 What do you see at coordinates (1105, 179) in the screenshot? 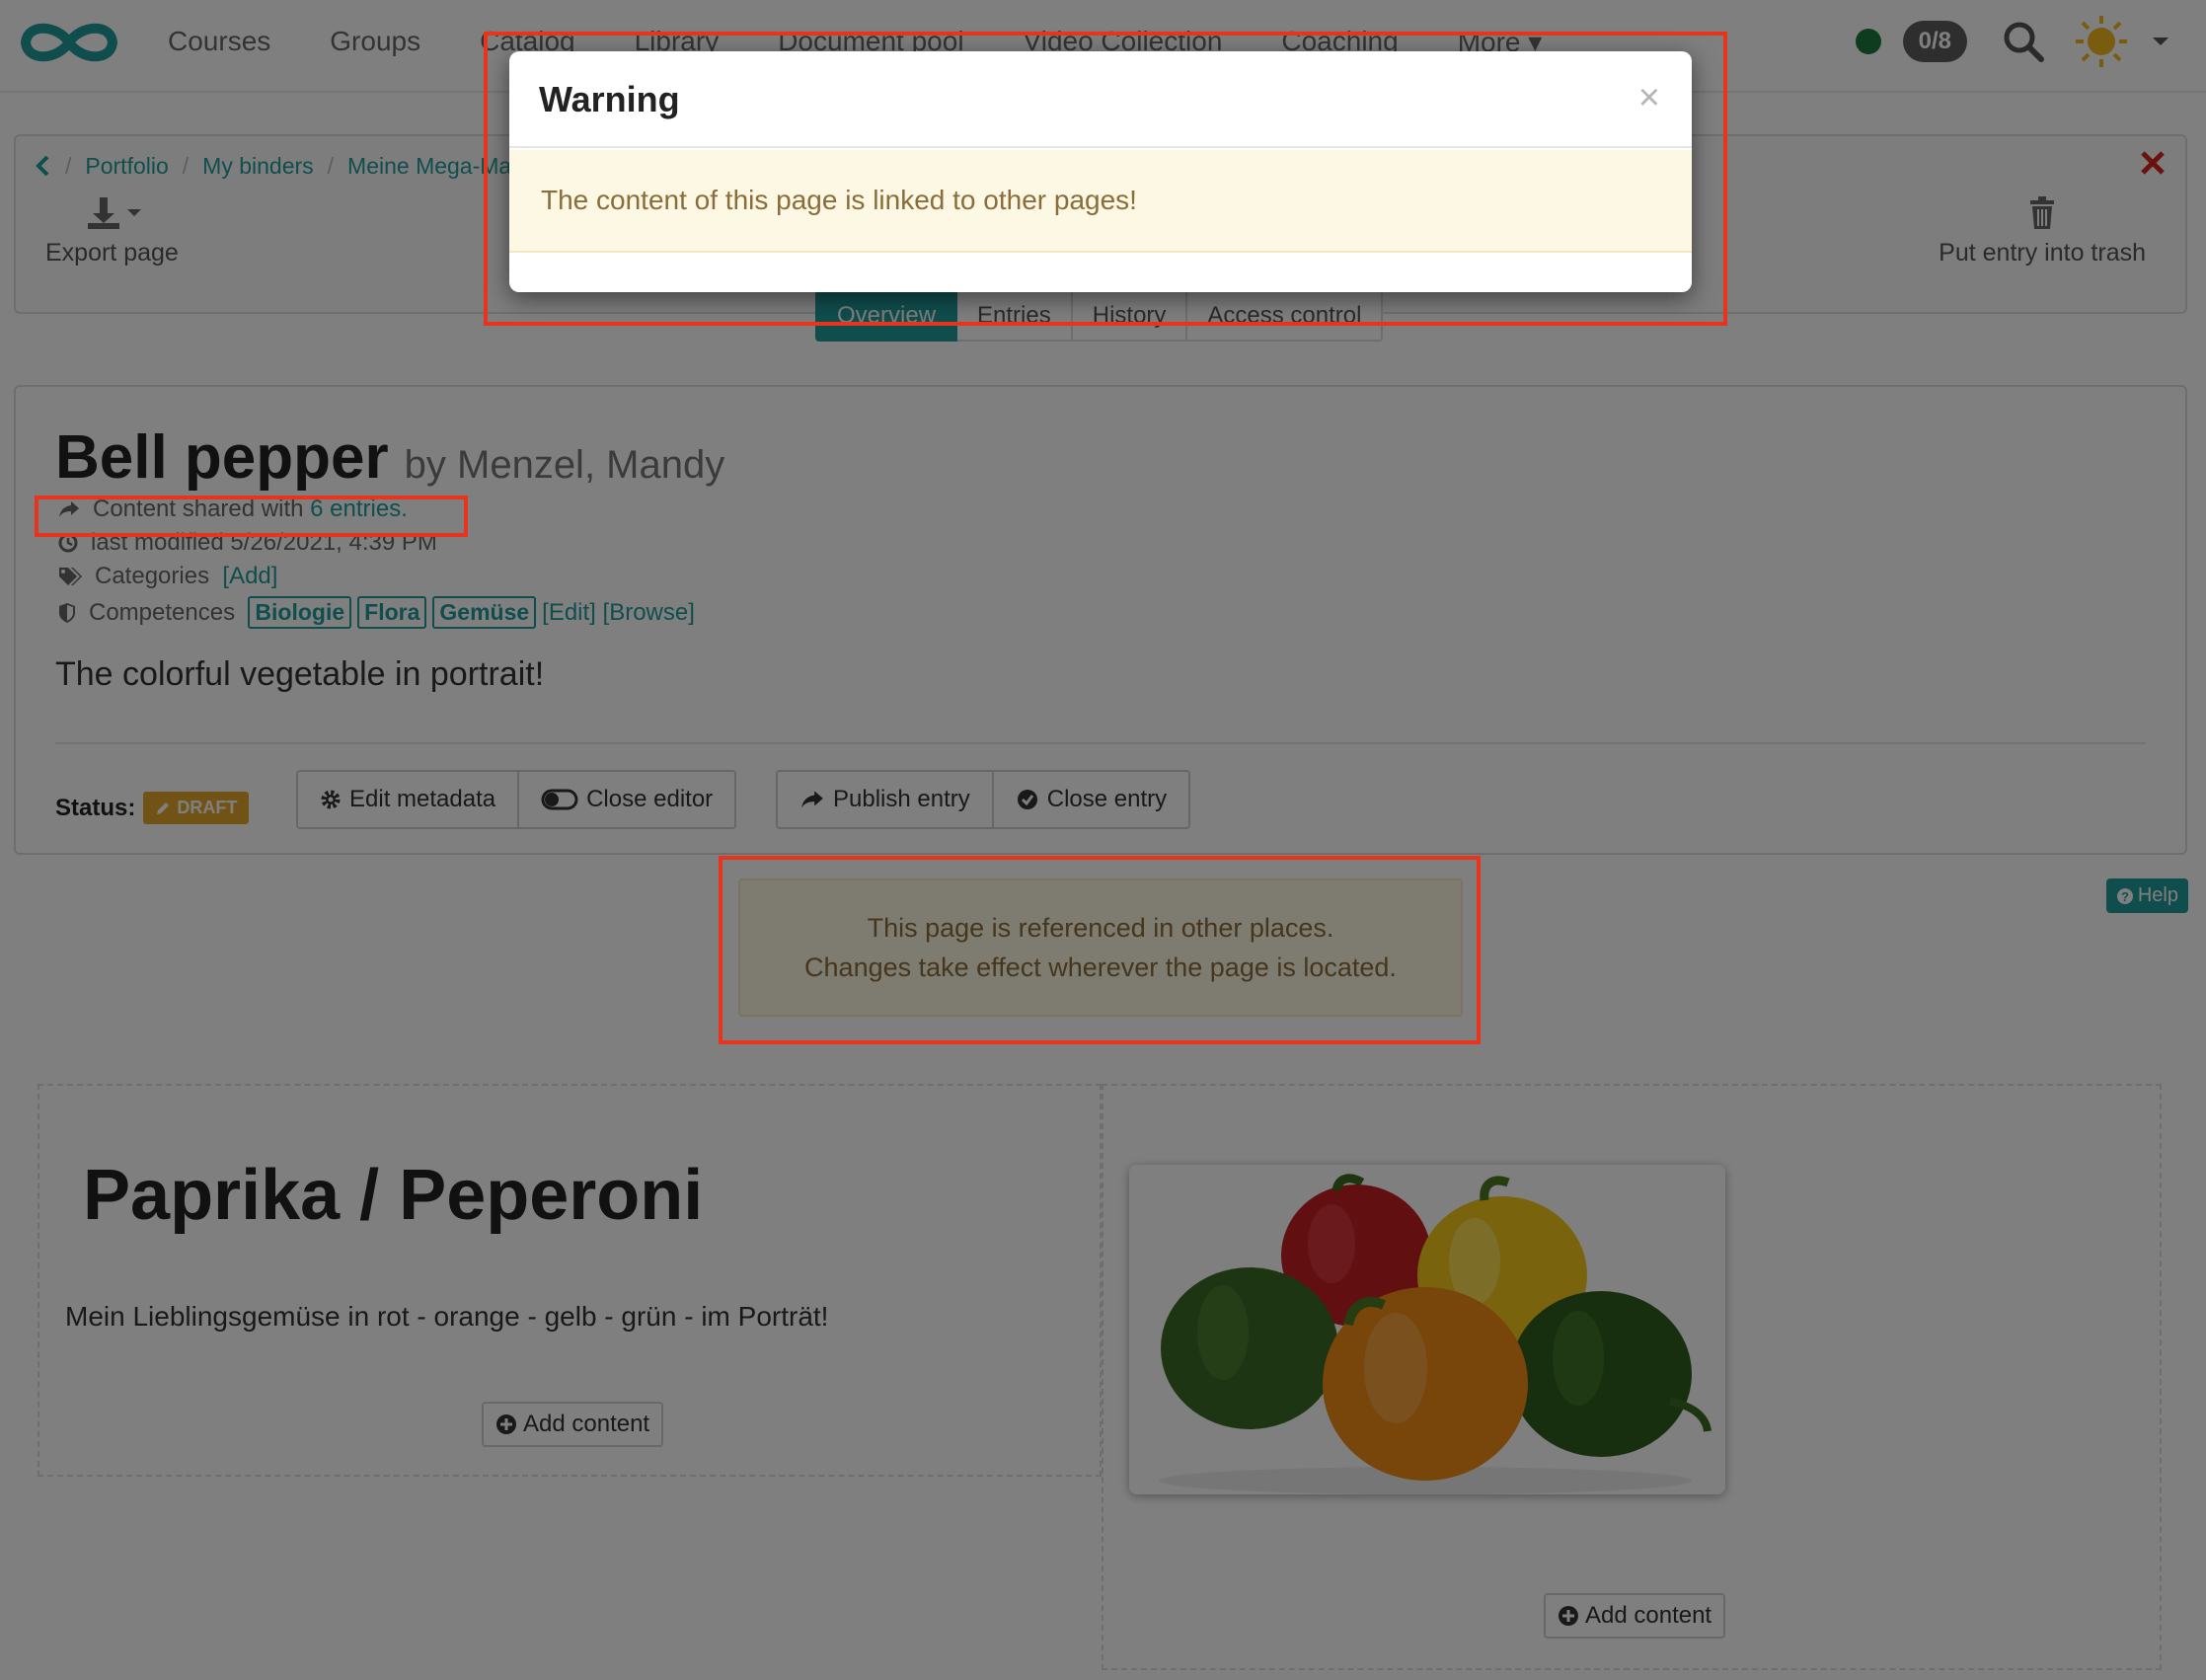
I see `highlight-frame-dialog` at bounding box center [1105, 179].